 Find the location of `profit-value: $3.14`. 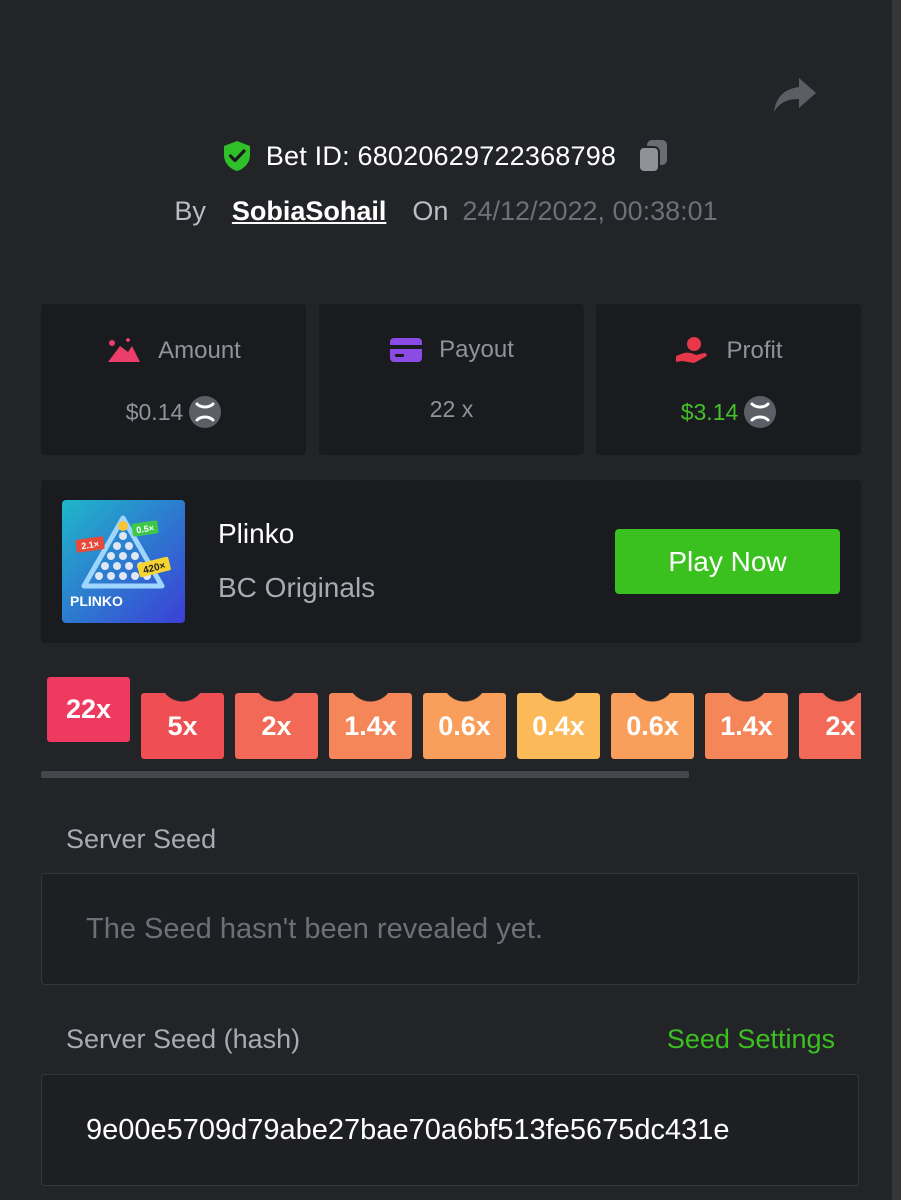

profit-value: $3.14 is located at coordinates (709, 411).